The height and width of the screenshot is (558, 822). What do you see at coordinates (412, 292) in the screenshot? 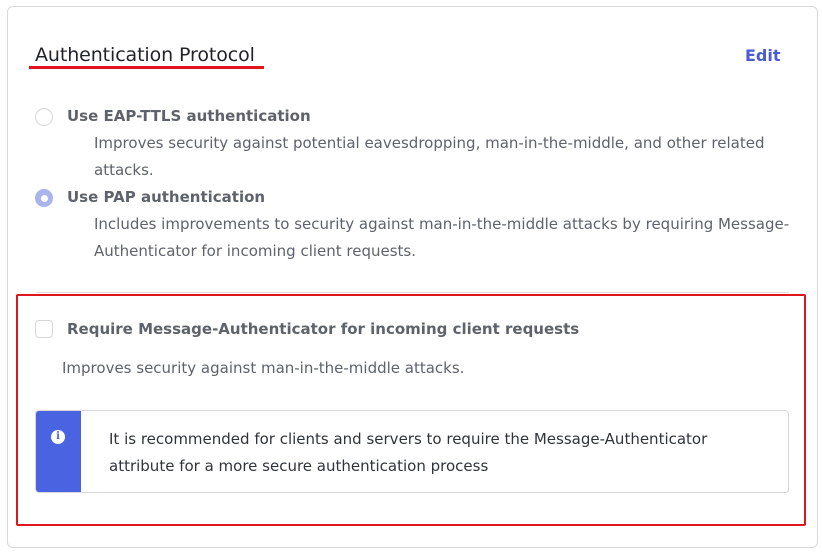
I see `section-divider` at bounding box center [412, 292].